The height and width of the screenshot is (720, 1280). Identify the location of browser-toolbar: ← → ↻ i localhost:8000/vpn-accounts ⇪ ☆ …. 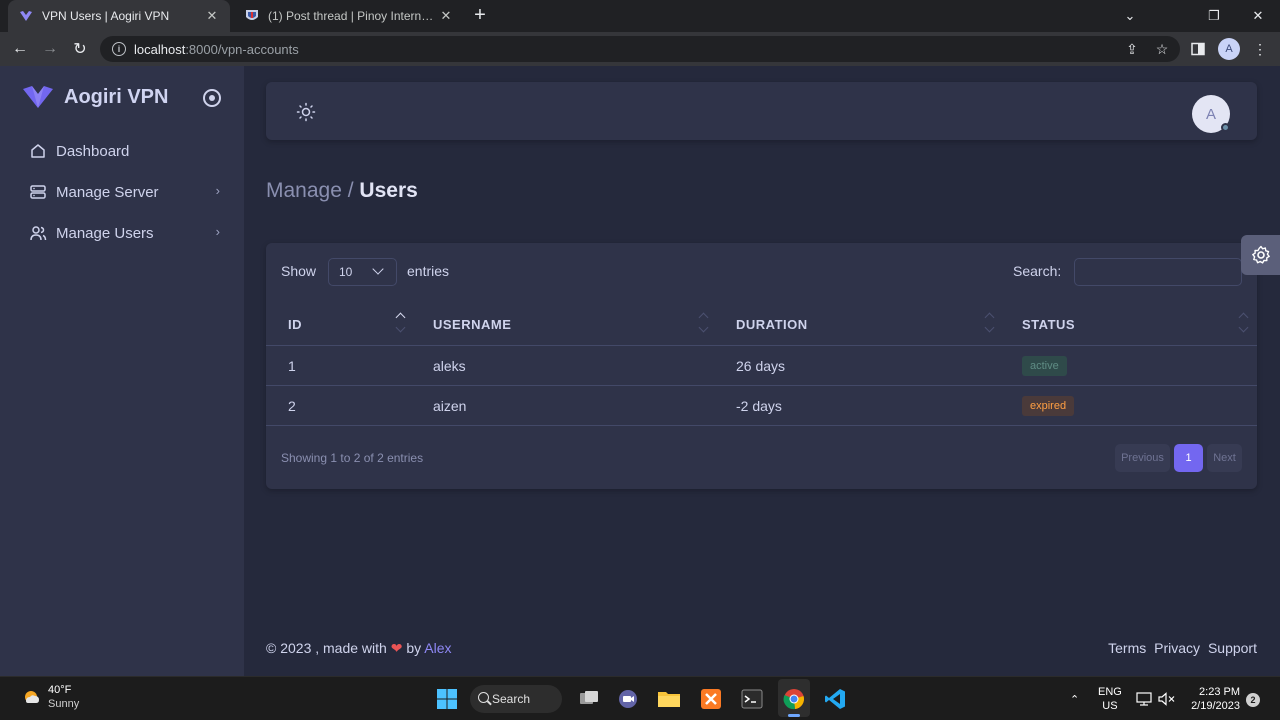
(640, 49).